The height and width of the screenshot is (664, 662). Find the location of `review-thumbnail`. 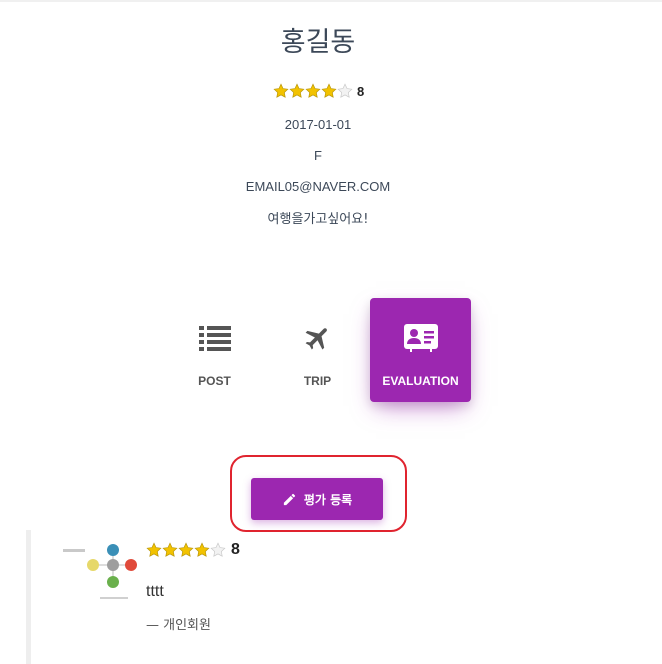

review-thumbnail is located at coordinates (97, 575).